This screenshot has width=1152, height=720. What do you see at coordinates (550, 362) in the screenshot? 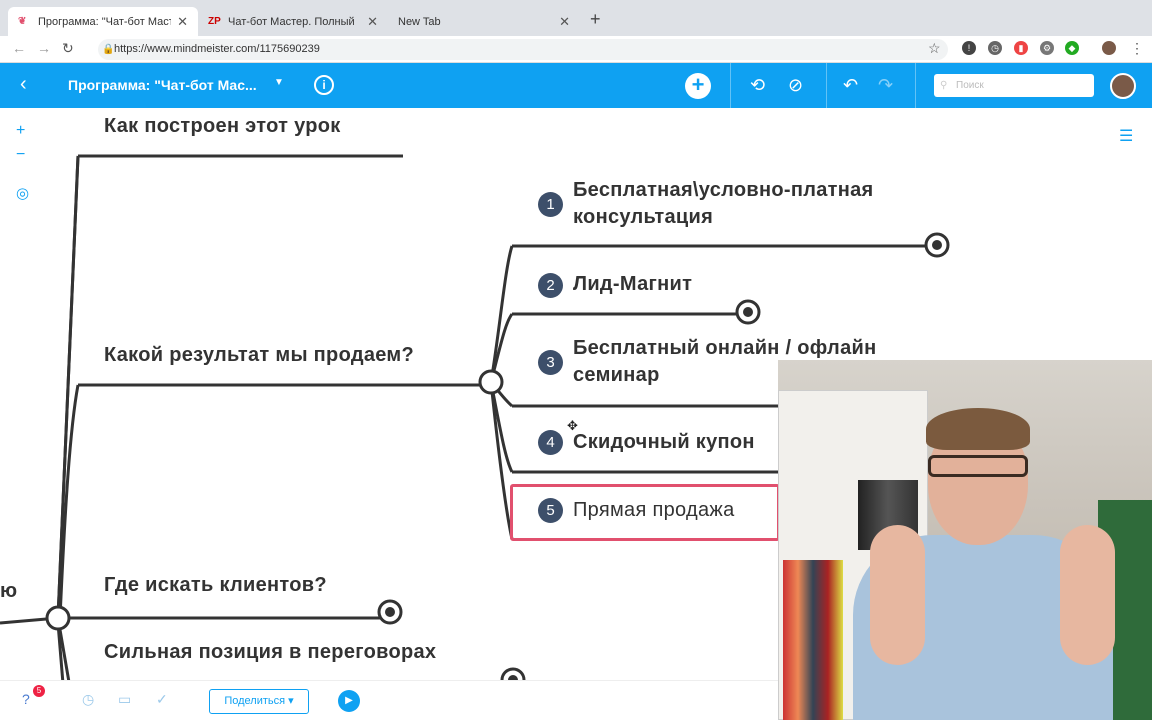
I see `number-badge: 3` at bounding box center [550, 362].